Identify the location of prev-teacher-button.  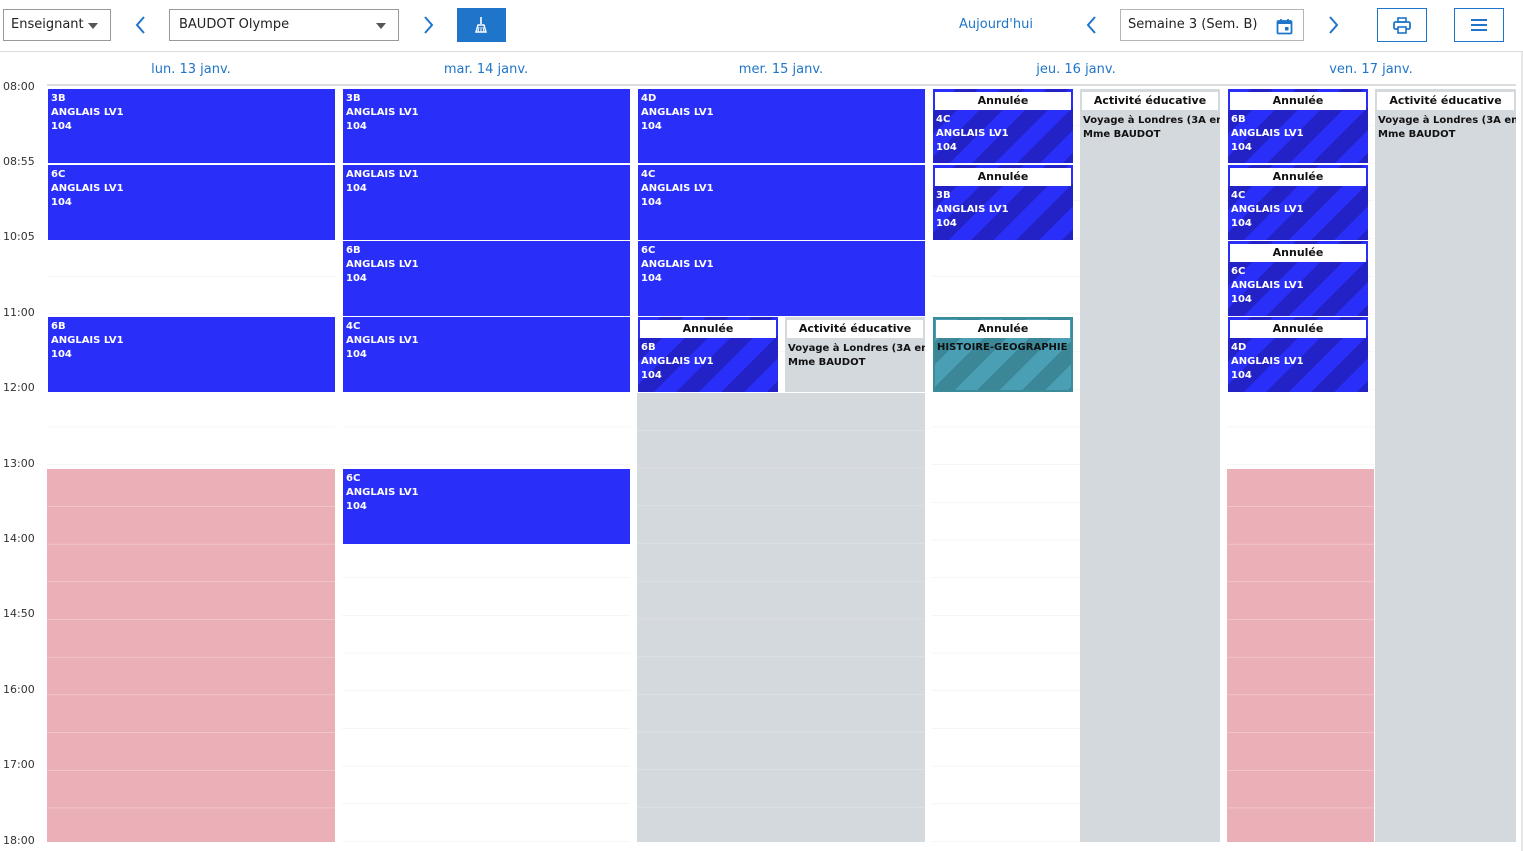
(141, 25).